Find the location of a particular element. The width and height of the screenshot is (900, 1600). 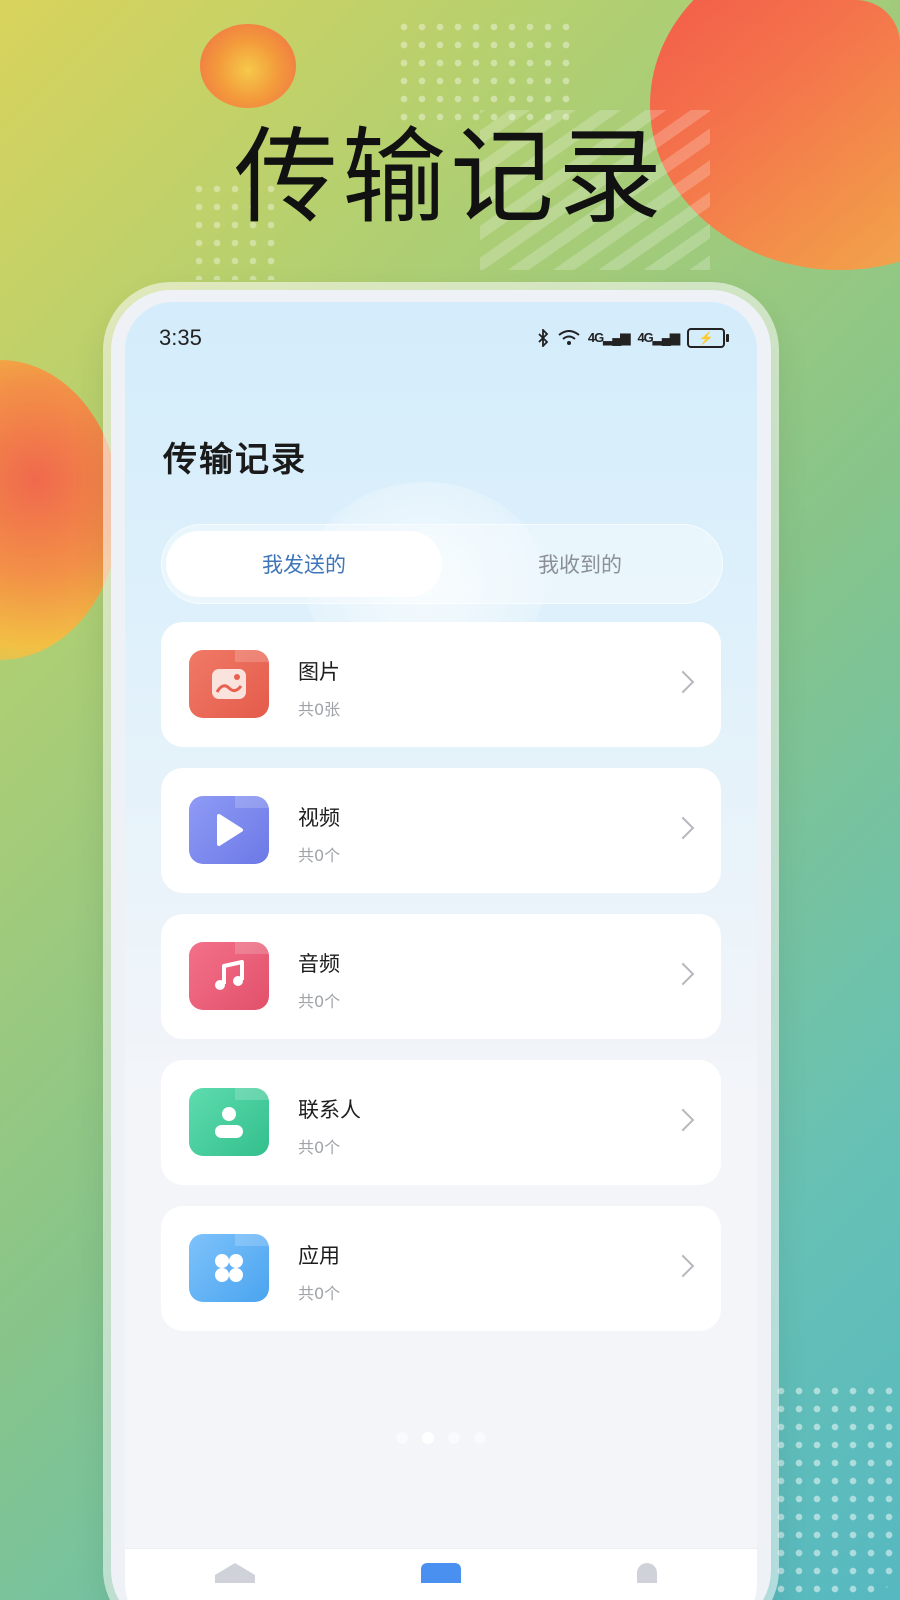

profile-icon is located at coordinates (647, 1573).